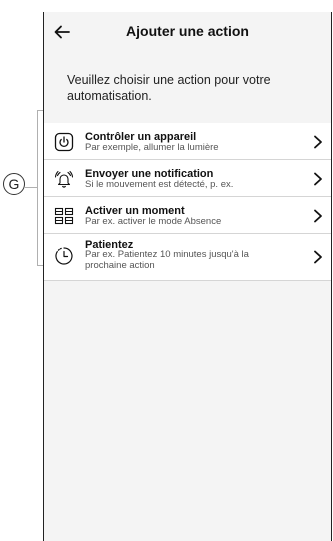 The image size is (333, 541). I want to click on timer-clock-icon, so click(64, 256).